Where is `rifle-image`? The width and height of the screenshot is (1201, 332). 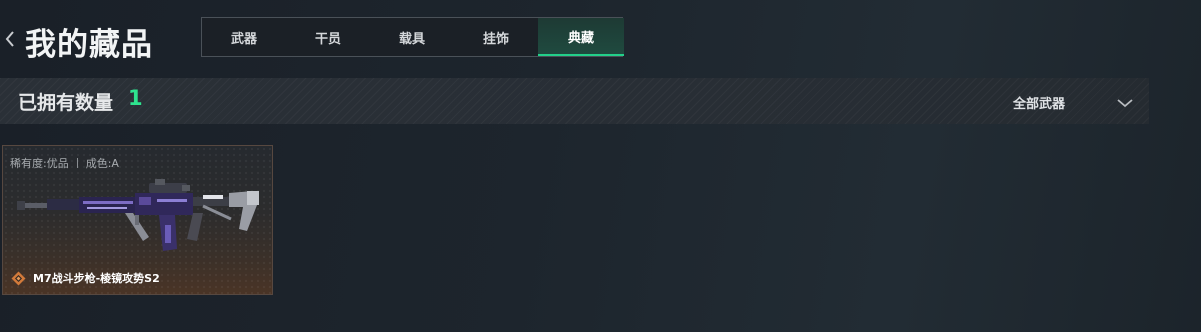 rifle-image is located at coordinates (138, 215).